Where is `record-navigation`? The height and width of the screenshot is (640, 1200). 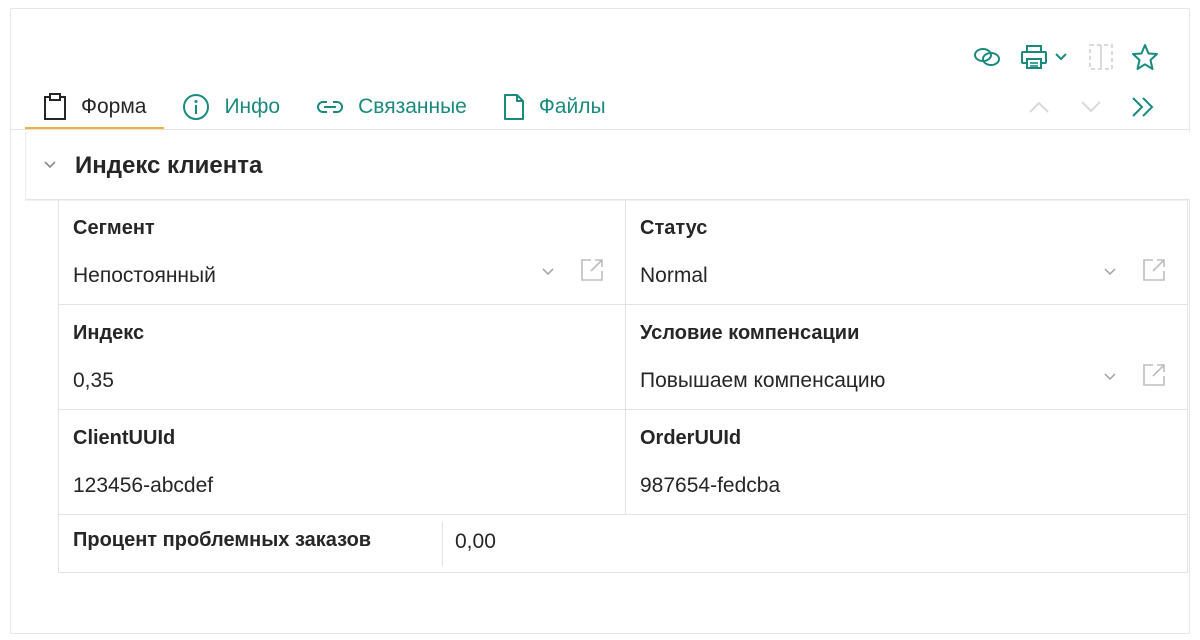
record-navigation is located at coordinates (1091, 109).